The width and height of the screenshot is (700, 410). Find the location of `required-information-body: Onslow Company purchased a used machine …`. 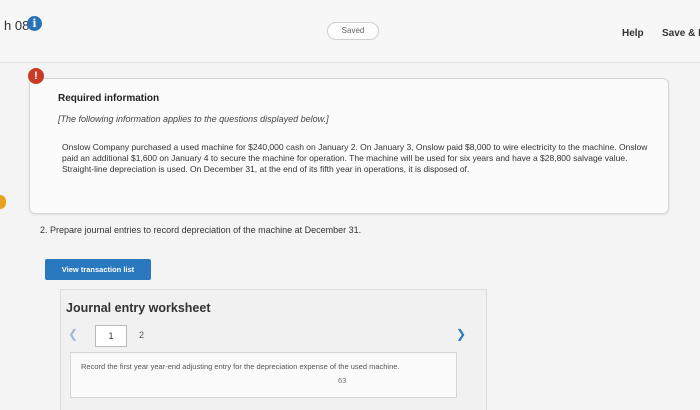

required-information-body: Onslow Company purchased a used machine … is located at coordinates (355, 158).